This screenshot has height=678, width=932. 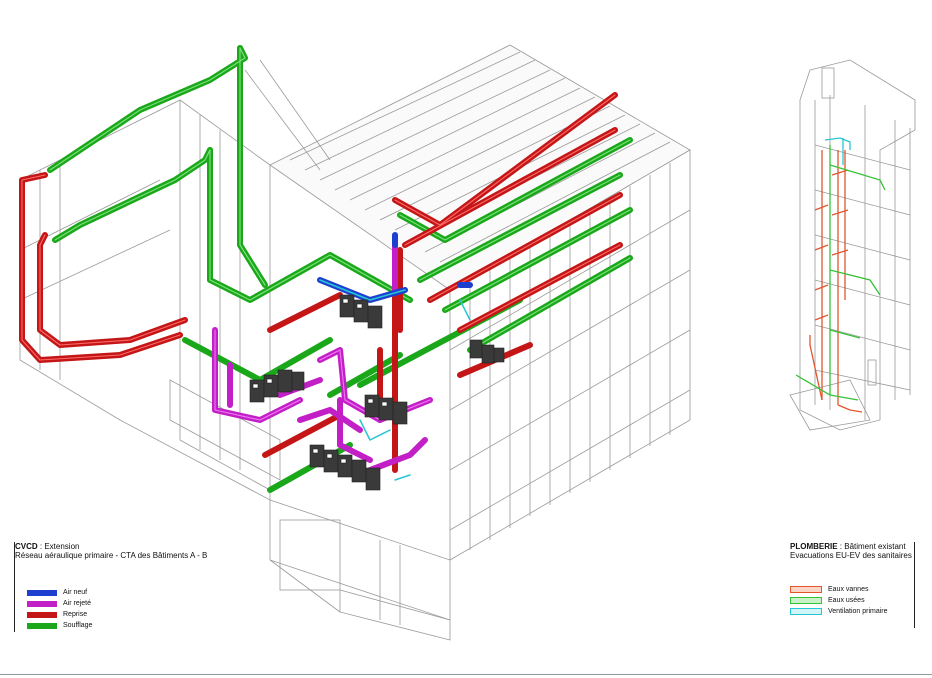 I want to click on legend-label-reprise: Reprise, so click(x=75, y=614).